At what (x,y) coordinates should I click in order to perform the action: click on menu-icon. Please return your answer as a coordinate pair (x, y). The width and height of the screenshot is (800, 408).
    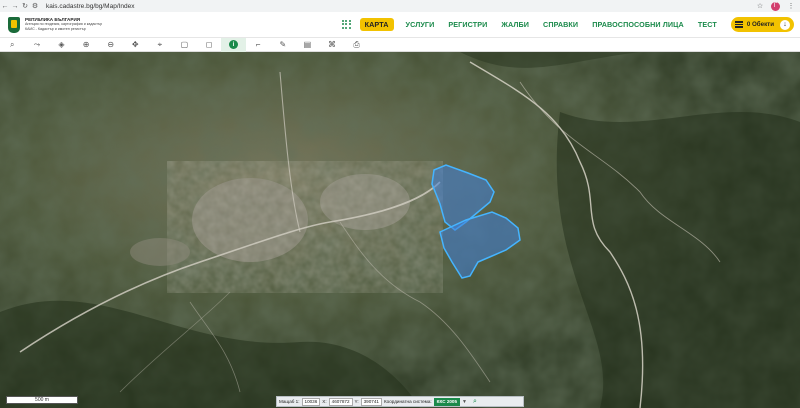
    Looking at the image, I should click on (738, 24).